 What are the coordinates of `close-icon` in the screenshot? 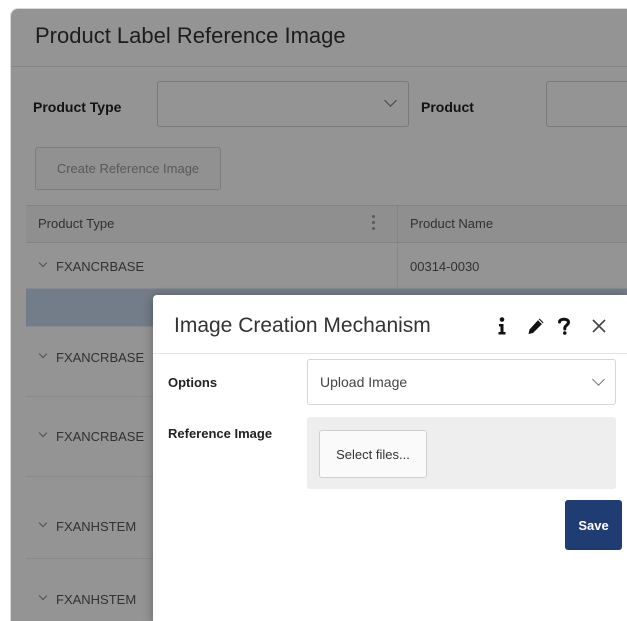 It's located at (599, 326).